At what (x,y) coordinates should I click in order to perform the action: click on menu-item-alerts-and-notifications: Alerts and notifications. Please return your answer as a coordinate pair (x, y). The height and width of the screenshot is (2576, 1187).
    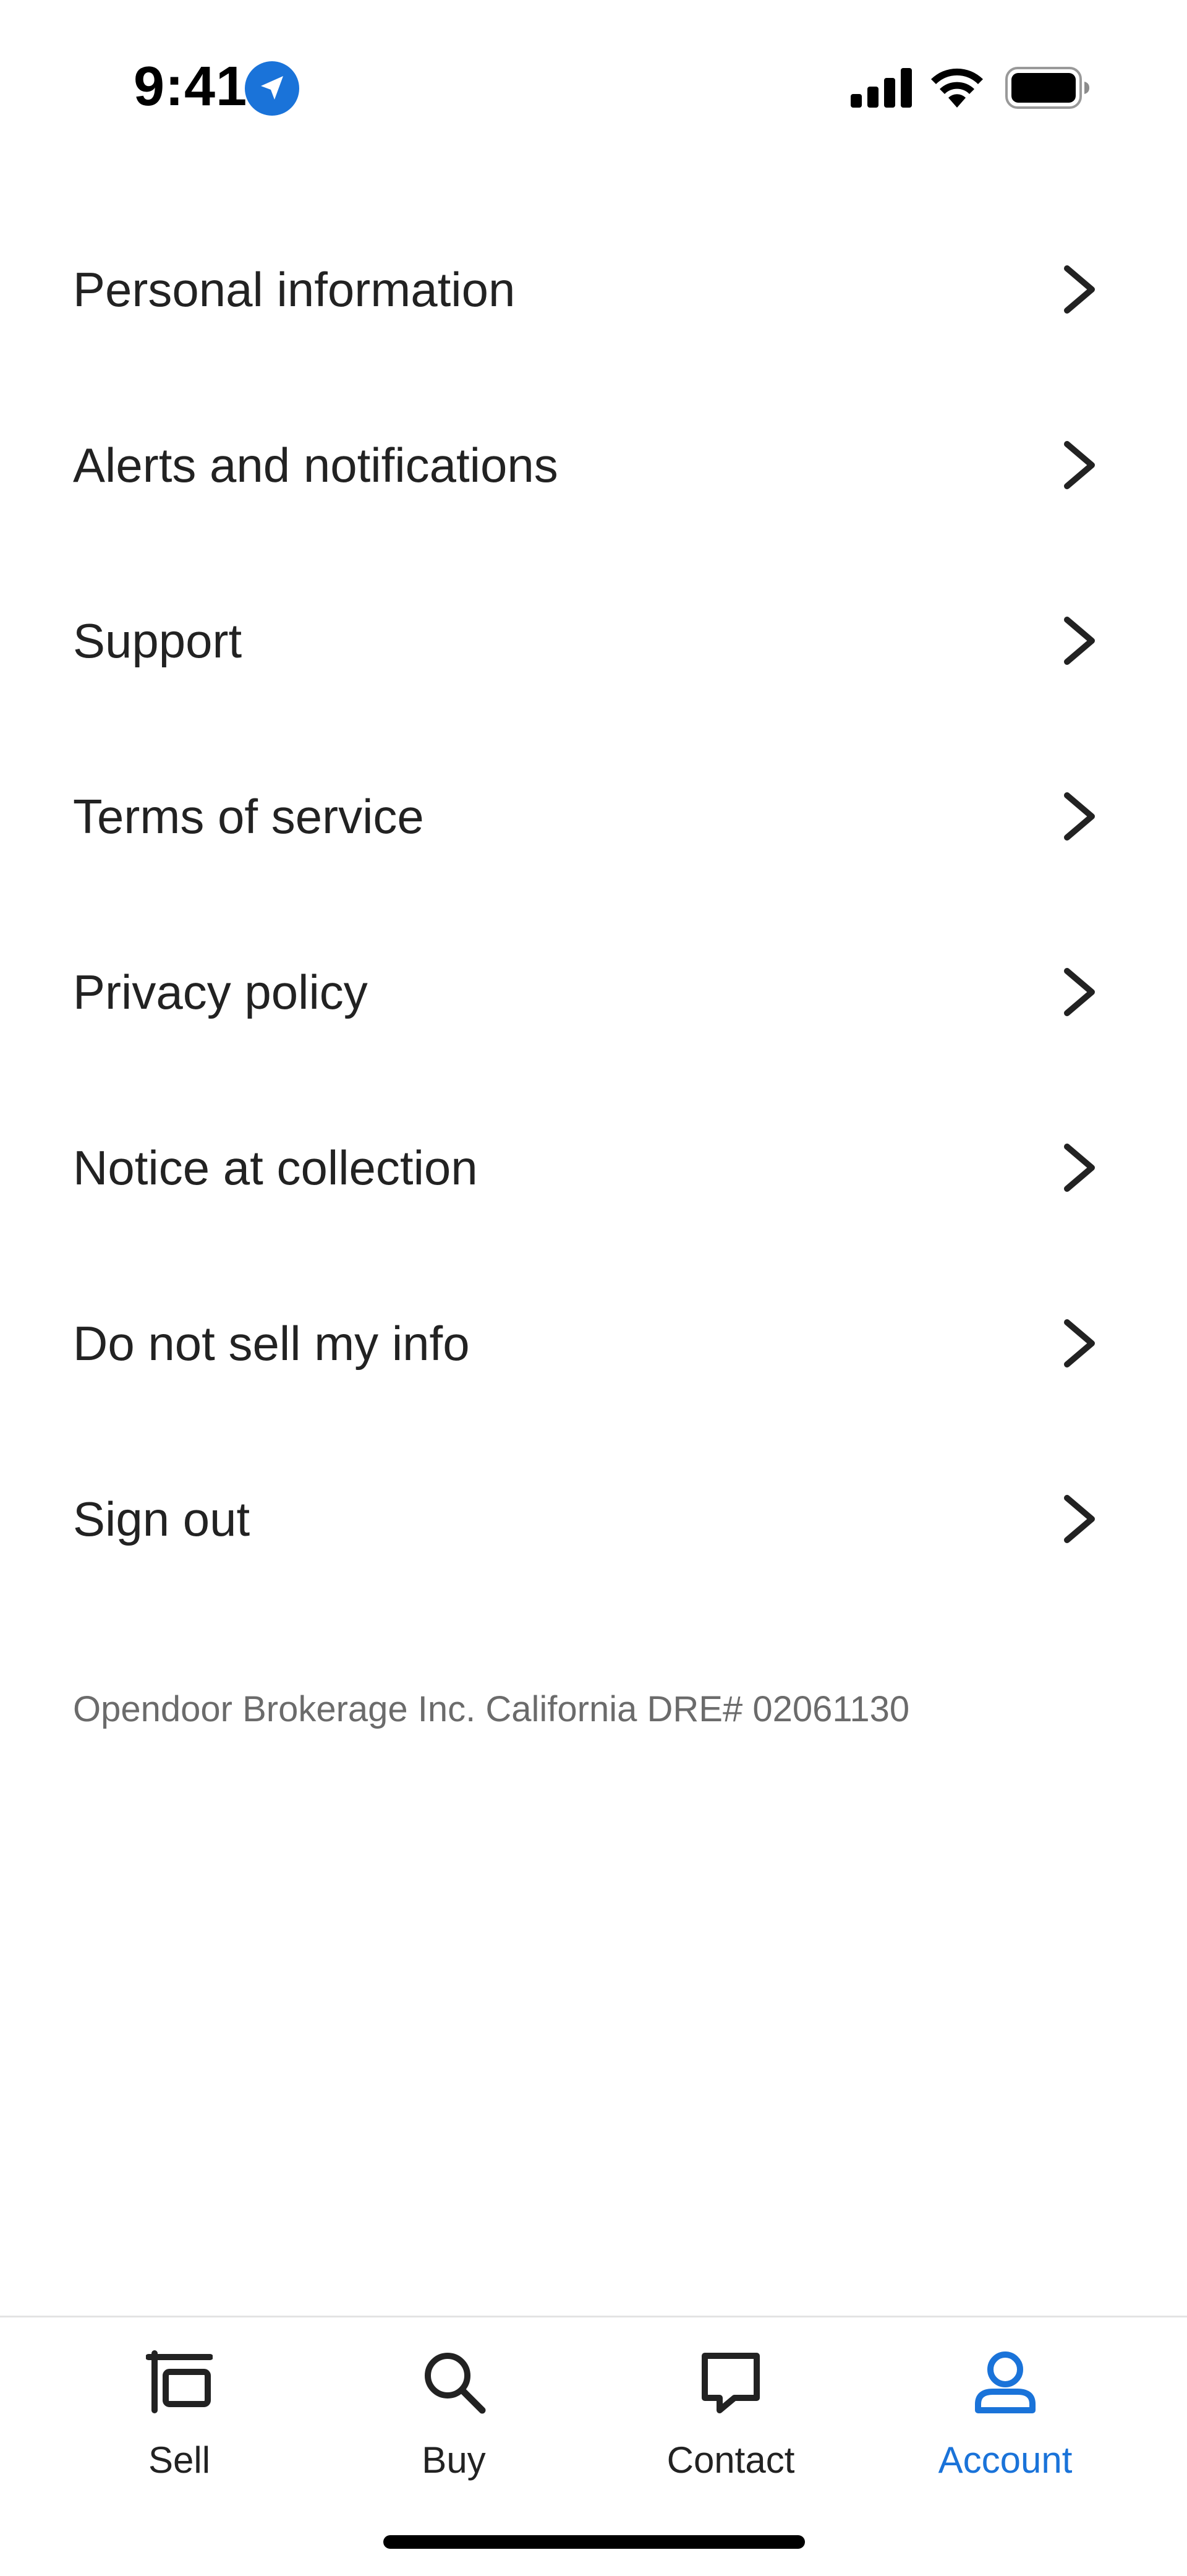
    Looking at the image, I should click on (593, 465).